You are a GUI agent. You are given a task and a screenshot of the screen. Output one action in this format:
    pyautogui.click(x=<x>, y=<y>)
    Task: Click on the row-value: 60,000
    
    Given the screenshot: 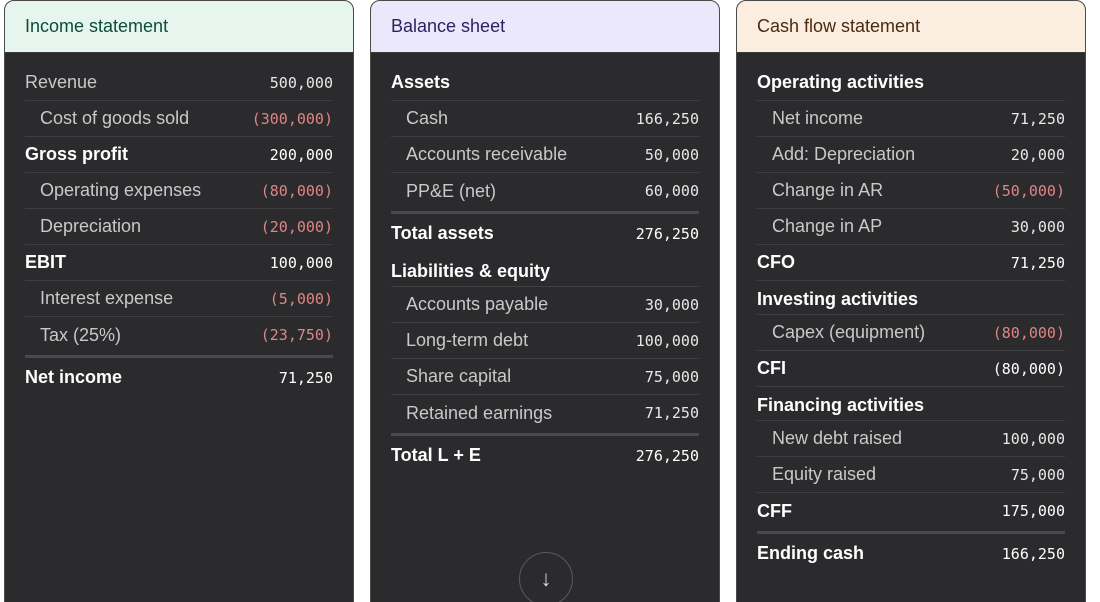 What is the action you would take?
    pyautogui.click(x=671, y=191)
    